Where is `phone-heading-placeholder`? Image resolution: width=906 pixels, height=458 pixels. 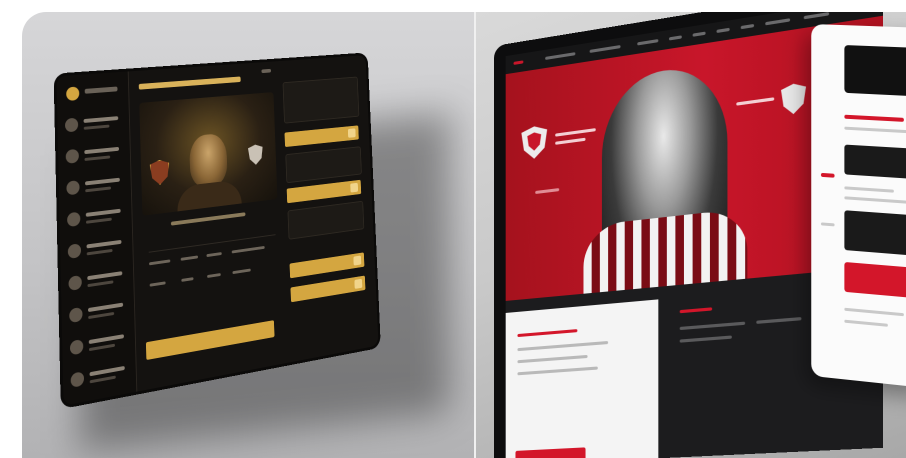
phone-heading-placeholder is located at coordinates (874, 118).